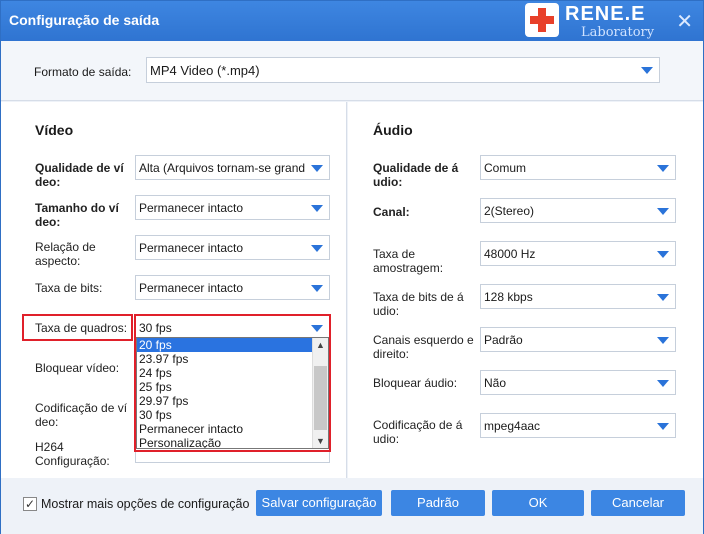 The width and height of the screenshot is (704, 534). Describe the element at coordinates (578, 339) in the screenshot. I see `lr-channels-select: Padrão` at that location.